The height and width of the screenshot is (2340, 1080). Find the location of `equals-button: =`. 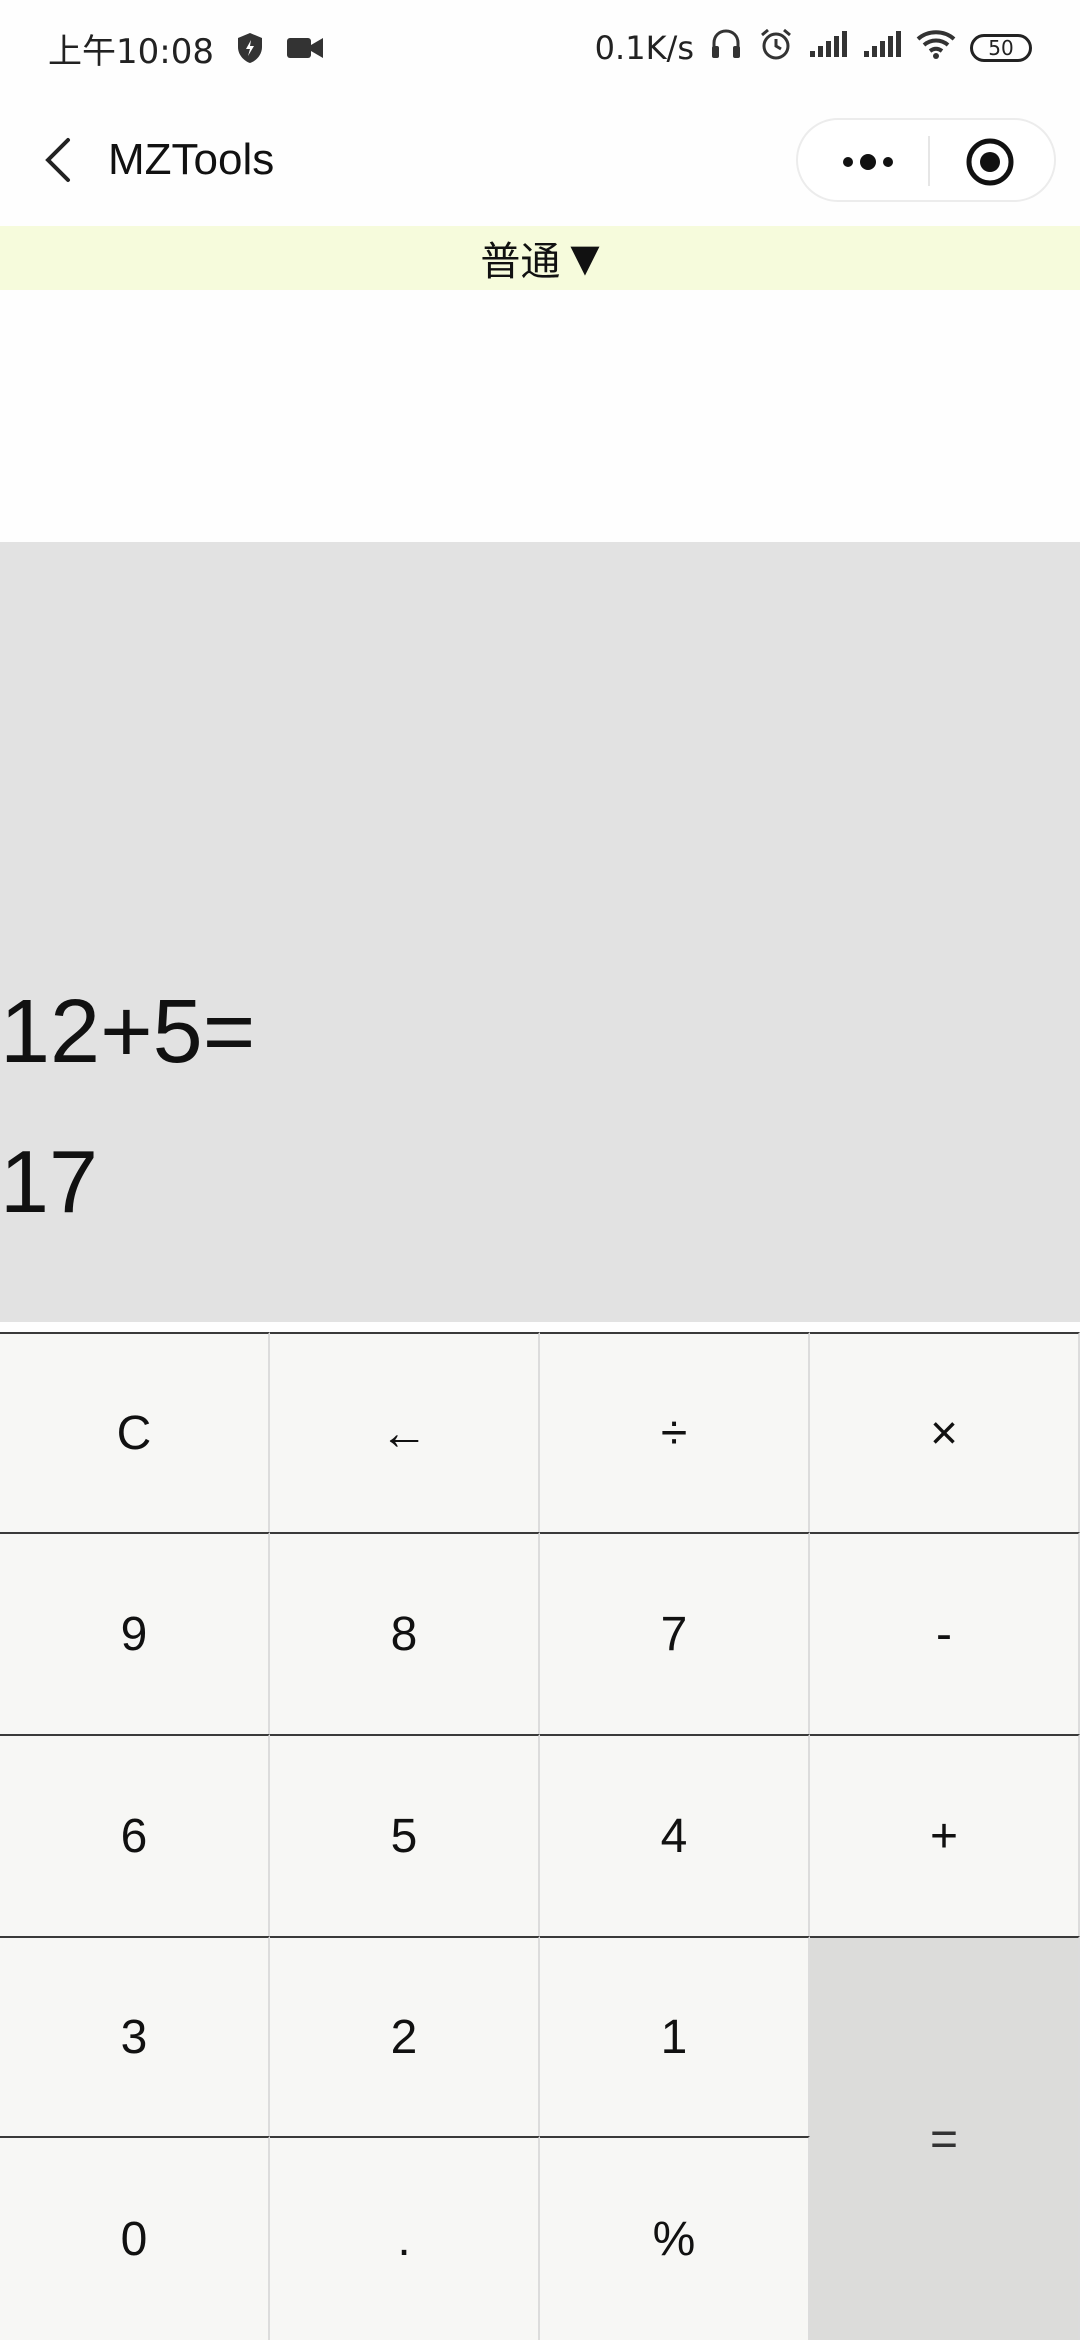

equals-button: = is located at coordinates (945, 2138).